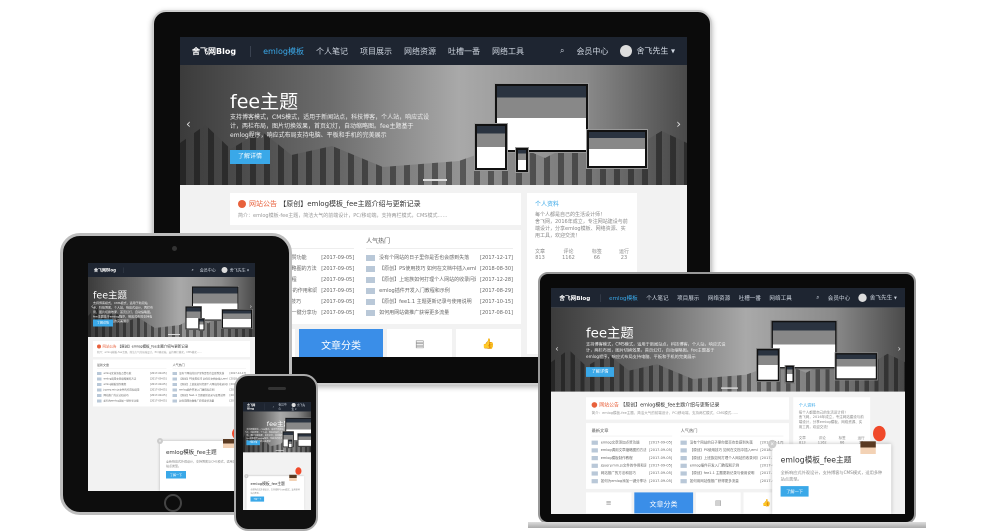 The width and height of the screenshot is (985, 531). I want to click on speaker, so click(277, 388).